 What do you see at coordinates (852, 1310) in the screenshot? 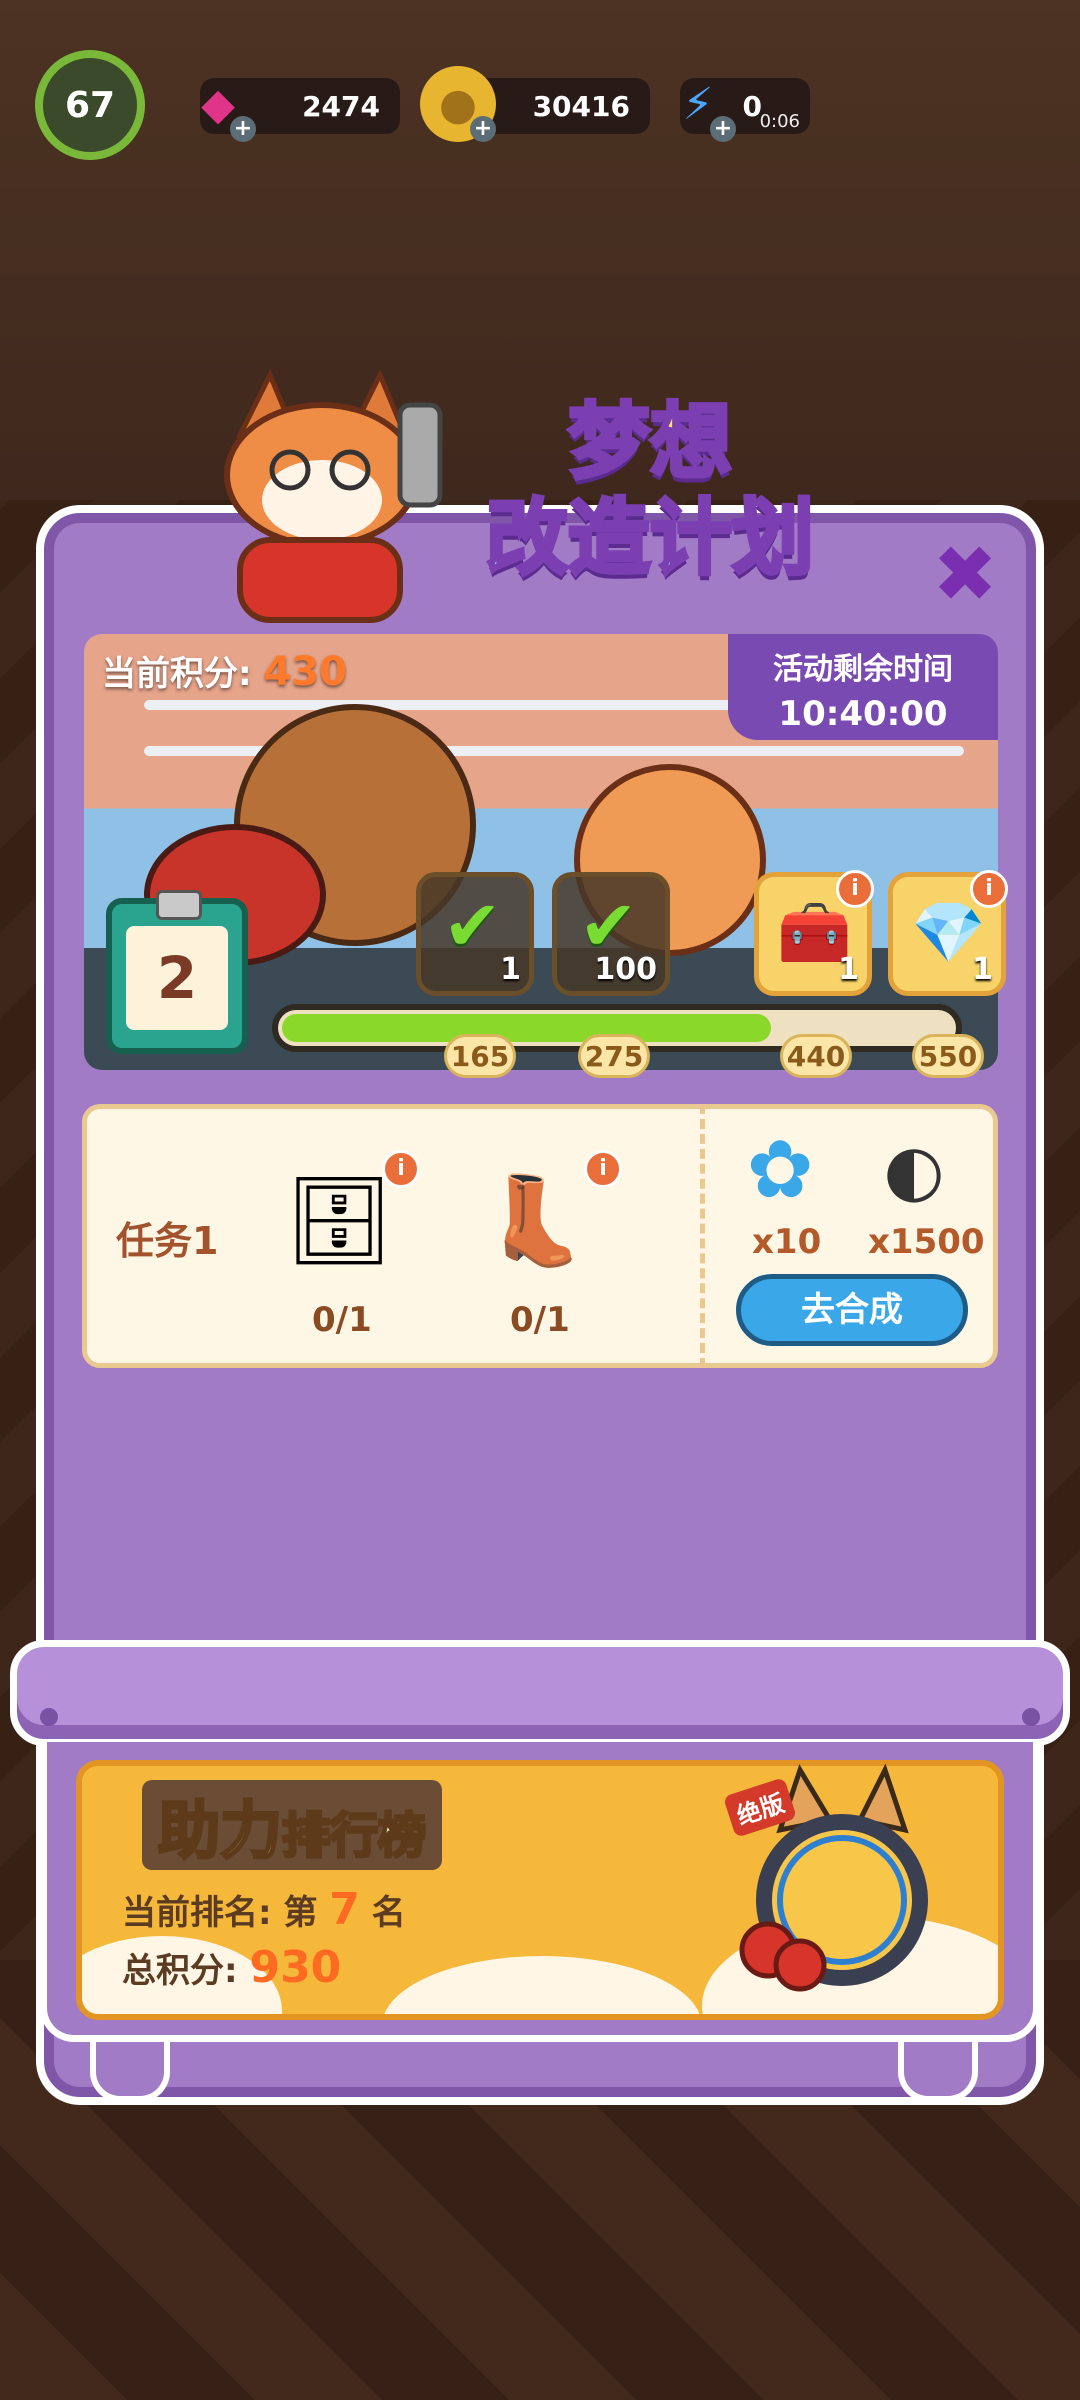
I see `go-synthesize-button: 去合成` at bounding box center [852, 1310].